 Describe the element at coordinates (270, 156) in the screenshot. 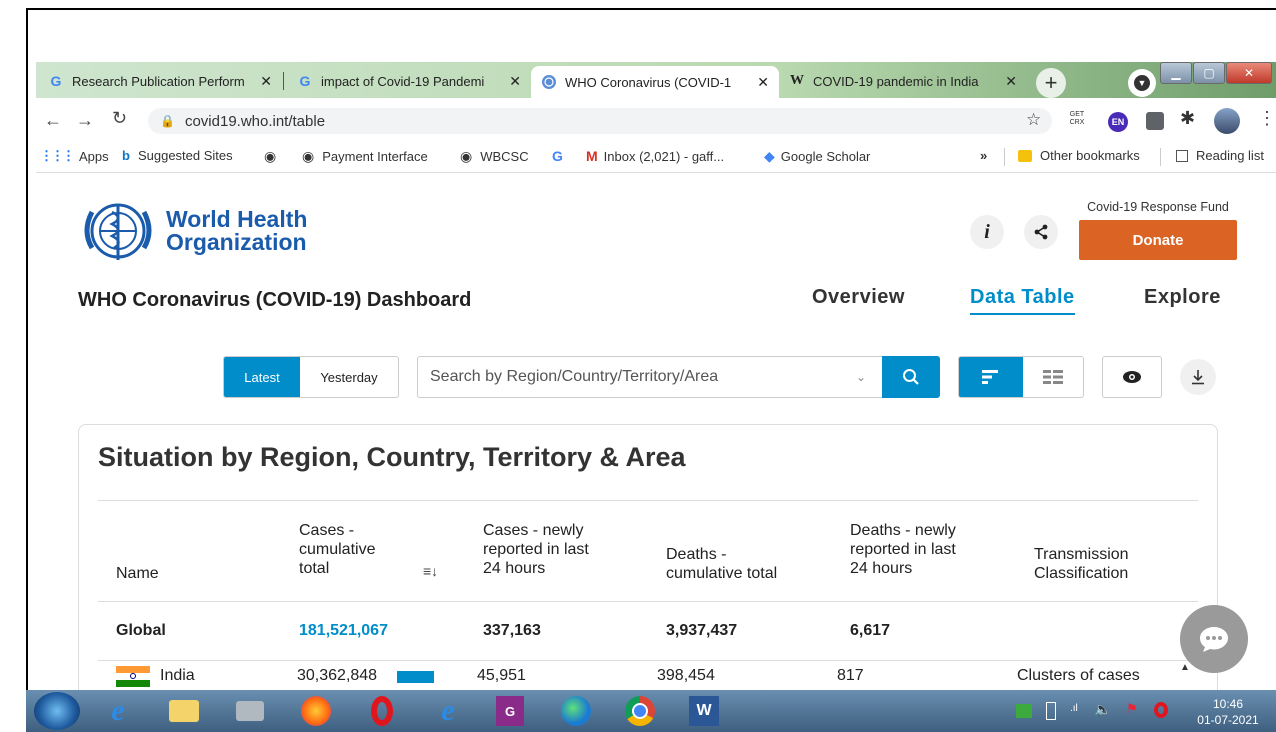

I see `bookmark-globe: ◉` at that location.